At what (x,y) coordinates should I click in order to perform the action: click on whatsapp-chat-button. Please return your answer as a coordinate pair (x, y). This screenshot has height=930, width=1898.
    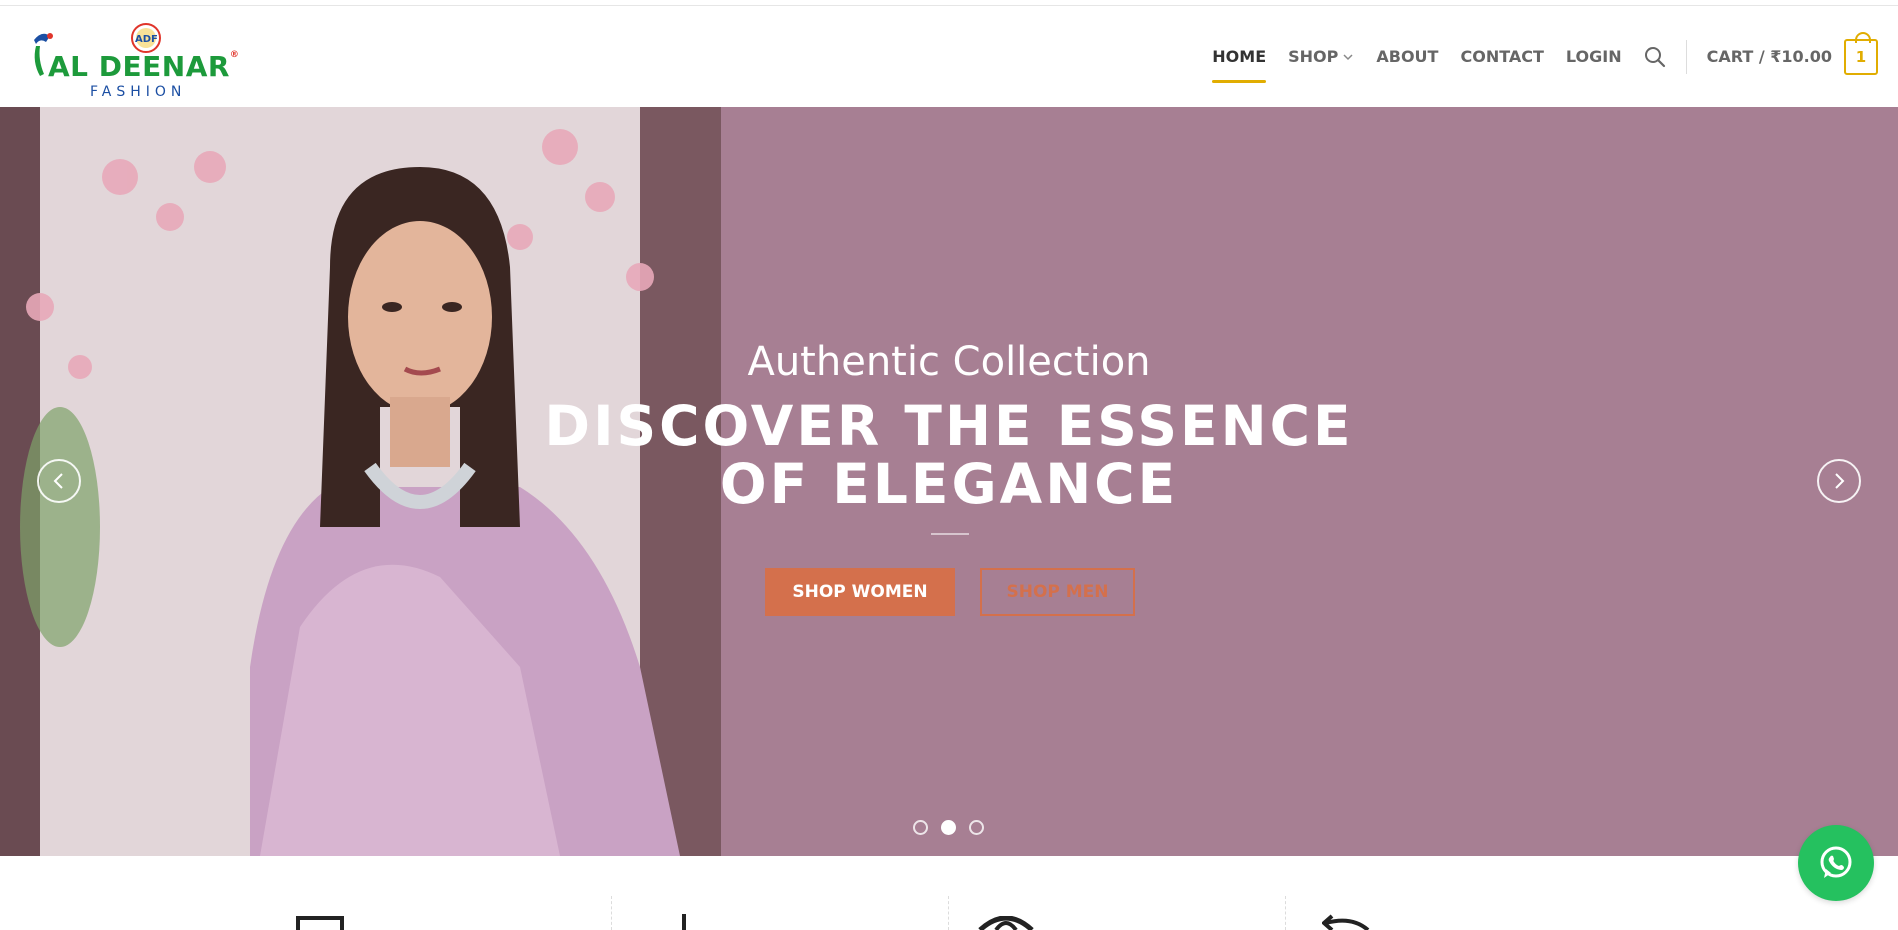
    Looking at the image, I should click on (1836, 863).